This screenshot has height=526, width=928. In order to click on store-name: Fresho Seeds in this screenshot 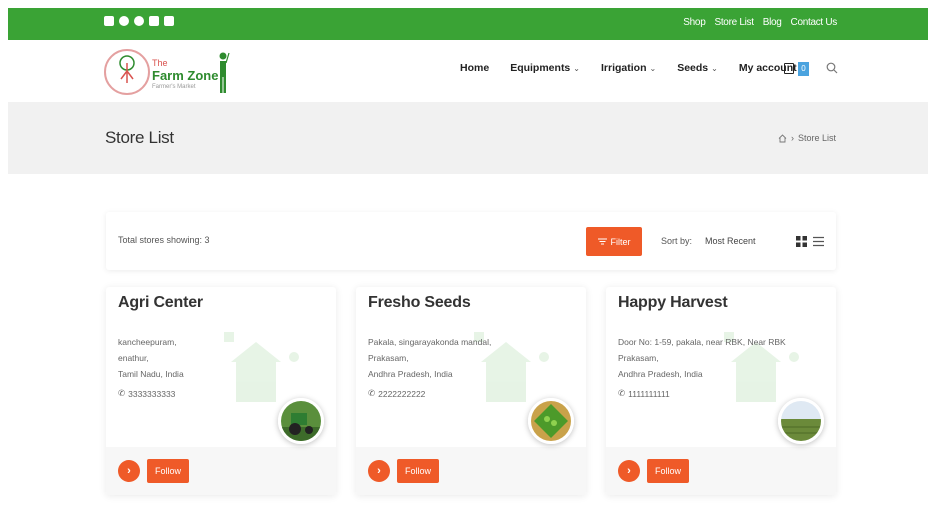, I will do `click(419, 303)`.